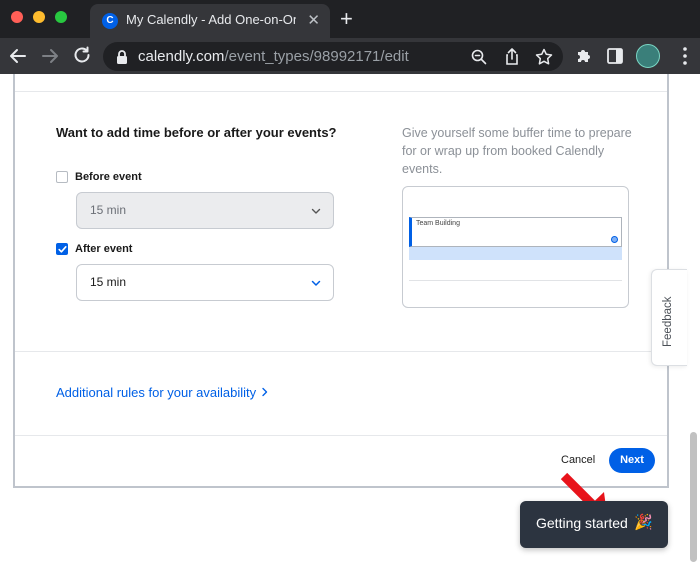  I want to click on forward-arrow-icon, so click(50, 56).